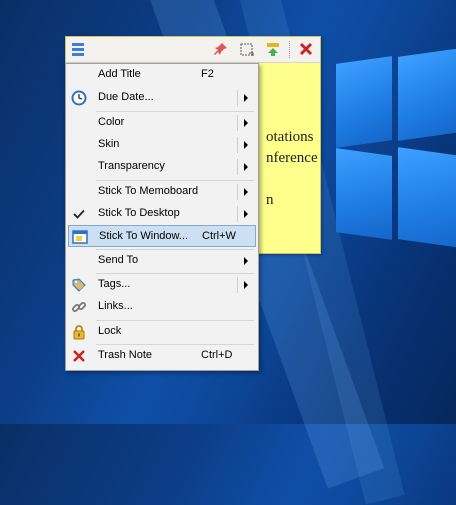 The height and width of the screenshot is (505, 456). What do you see at coordinates (79, 307) in the screenshot?
I see `link-icon` at bounding box center [79, 307].